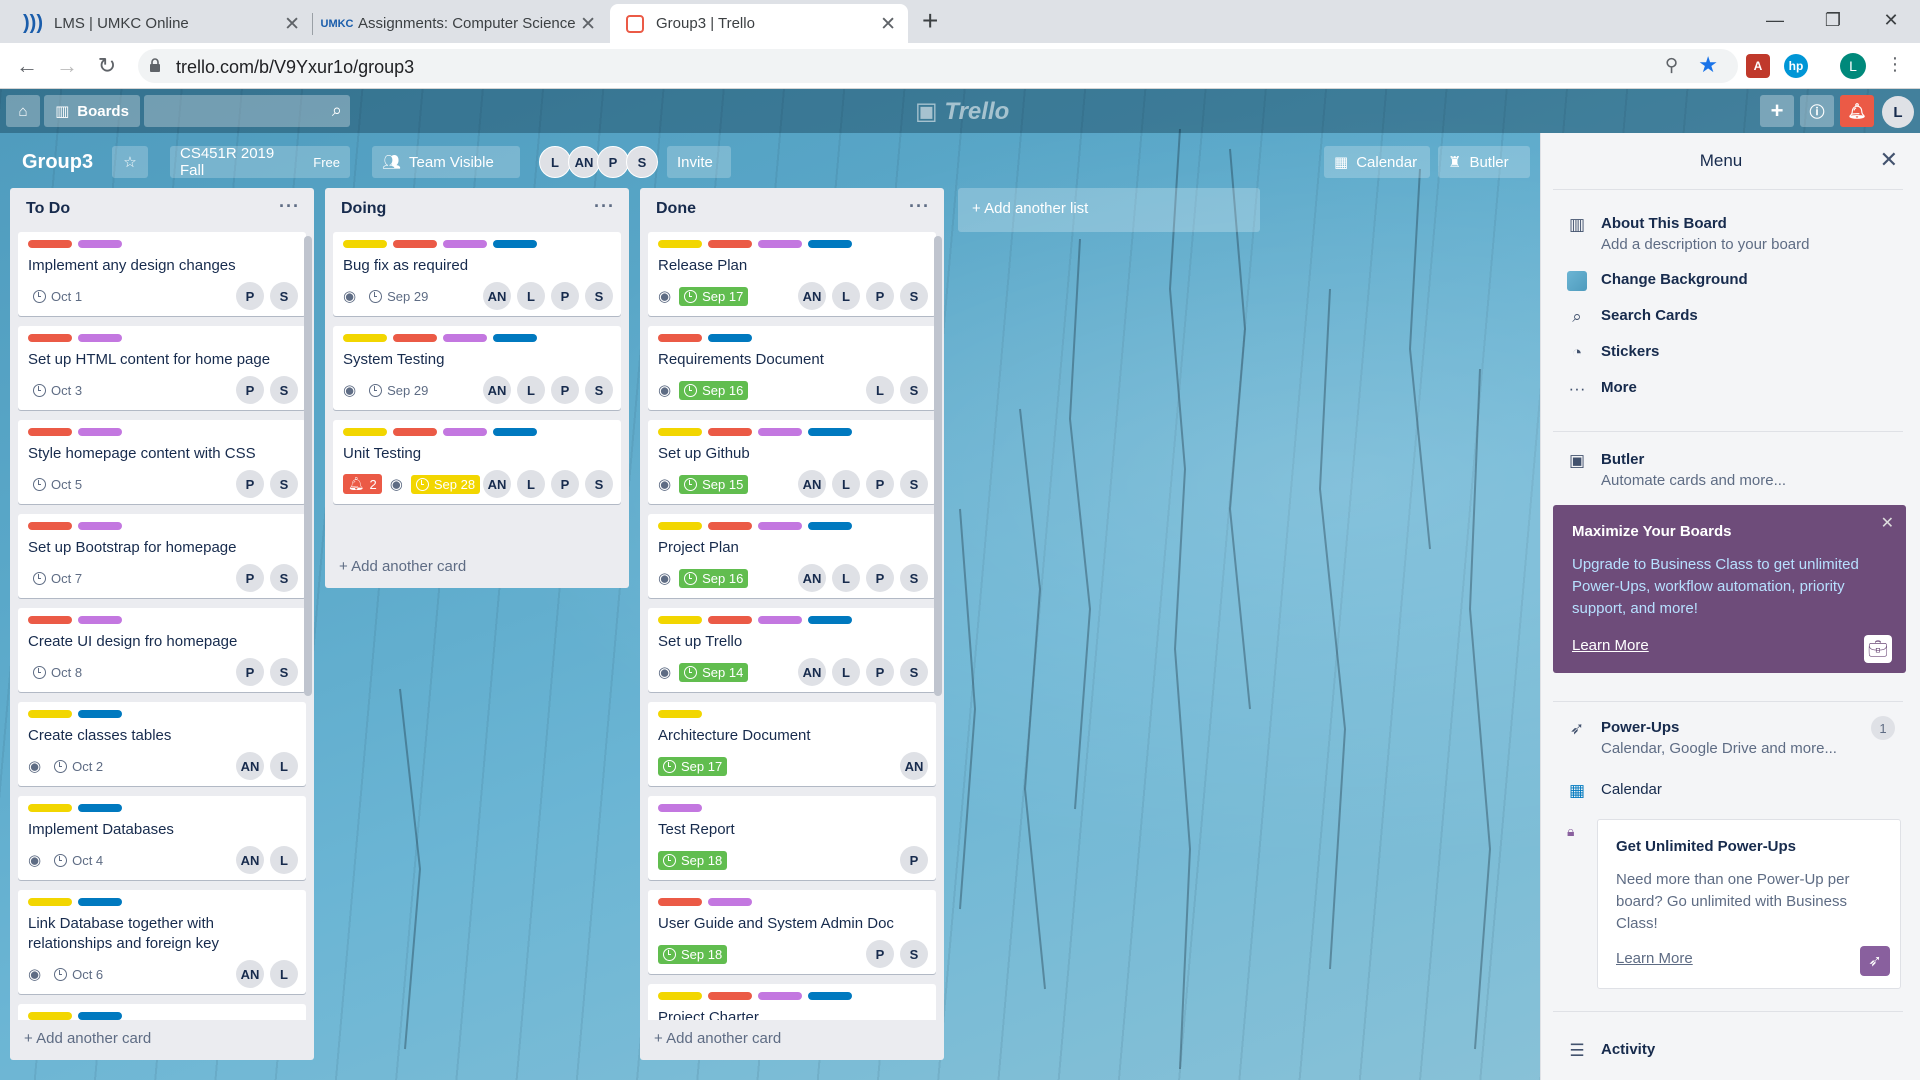 This screenshot has width=1920, height=1080. I want to click on close-tab-icon: ✕, so click(588, 24).